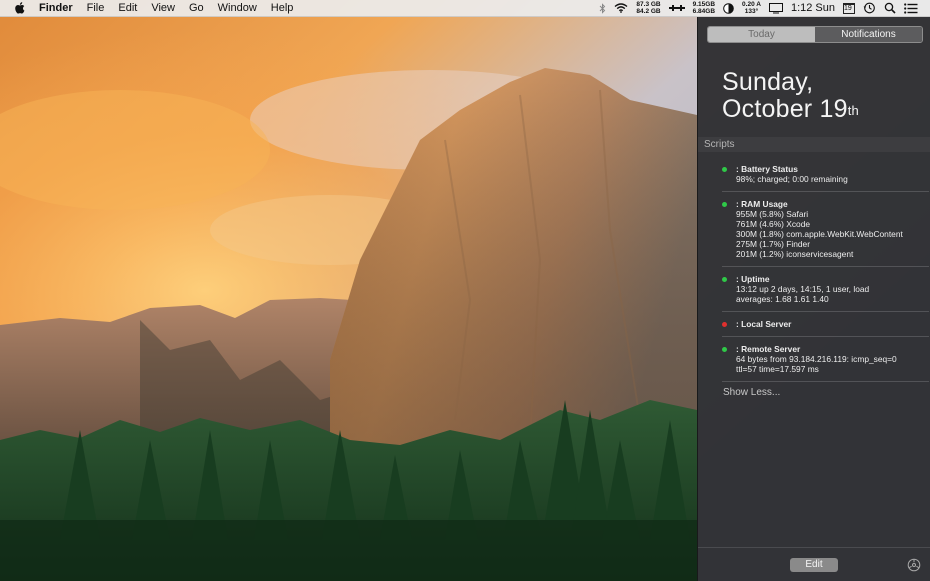 This screenshot has height=581, width=930. I want to click on tab-notifications: Notifications, so click(868, 34).